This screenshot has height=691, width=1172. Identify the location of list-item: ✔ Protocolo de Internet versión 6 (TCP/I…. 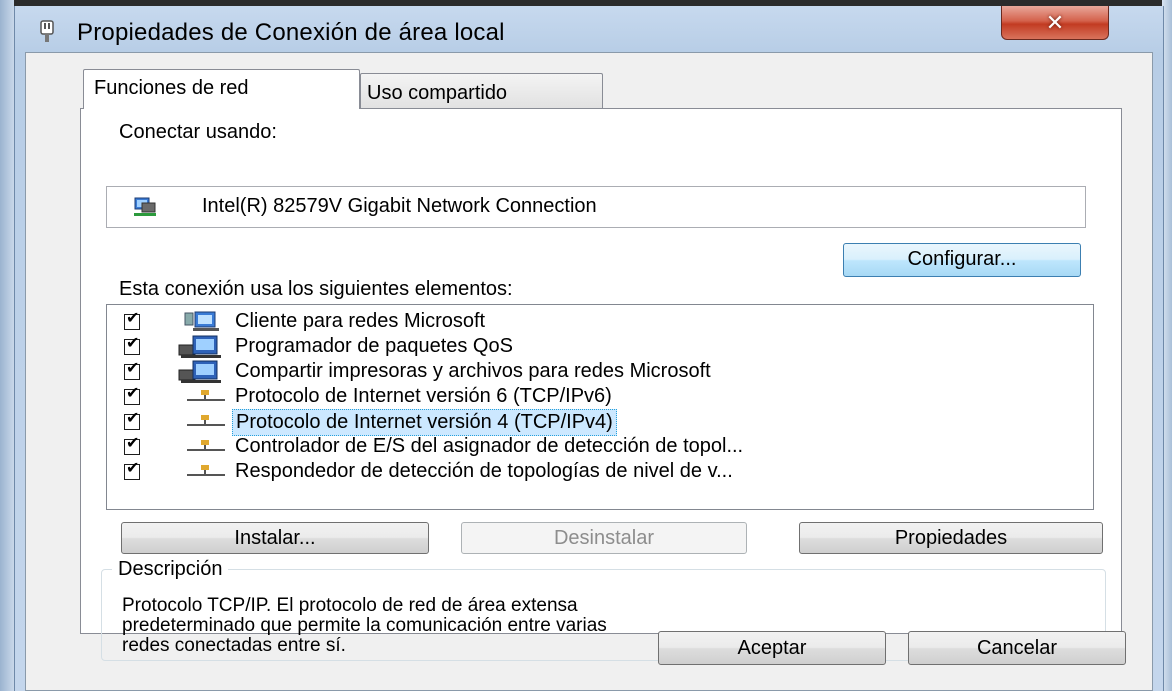
(600, 396).